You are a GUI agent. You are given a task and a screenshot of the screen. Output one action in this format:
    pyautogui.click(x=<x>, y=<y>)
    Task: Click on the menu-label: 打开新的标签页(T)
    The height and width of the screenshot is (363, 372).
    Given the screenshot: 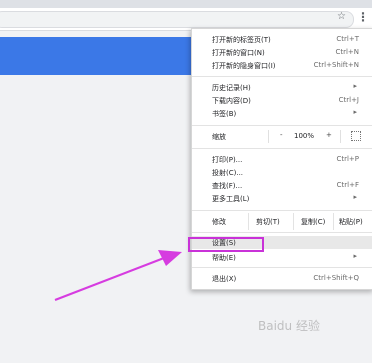 What is the action you would take?
    pyautogui.click(x=241, y=40)
    